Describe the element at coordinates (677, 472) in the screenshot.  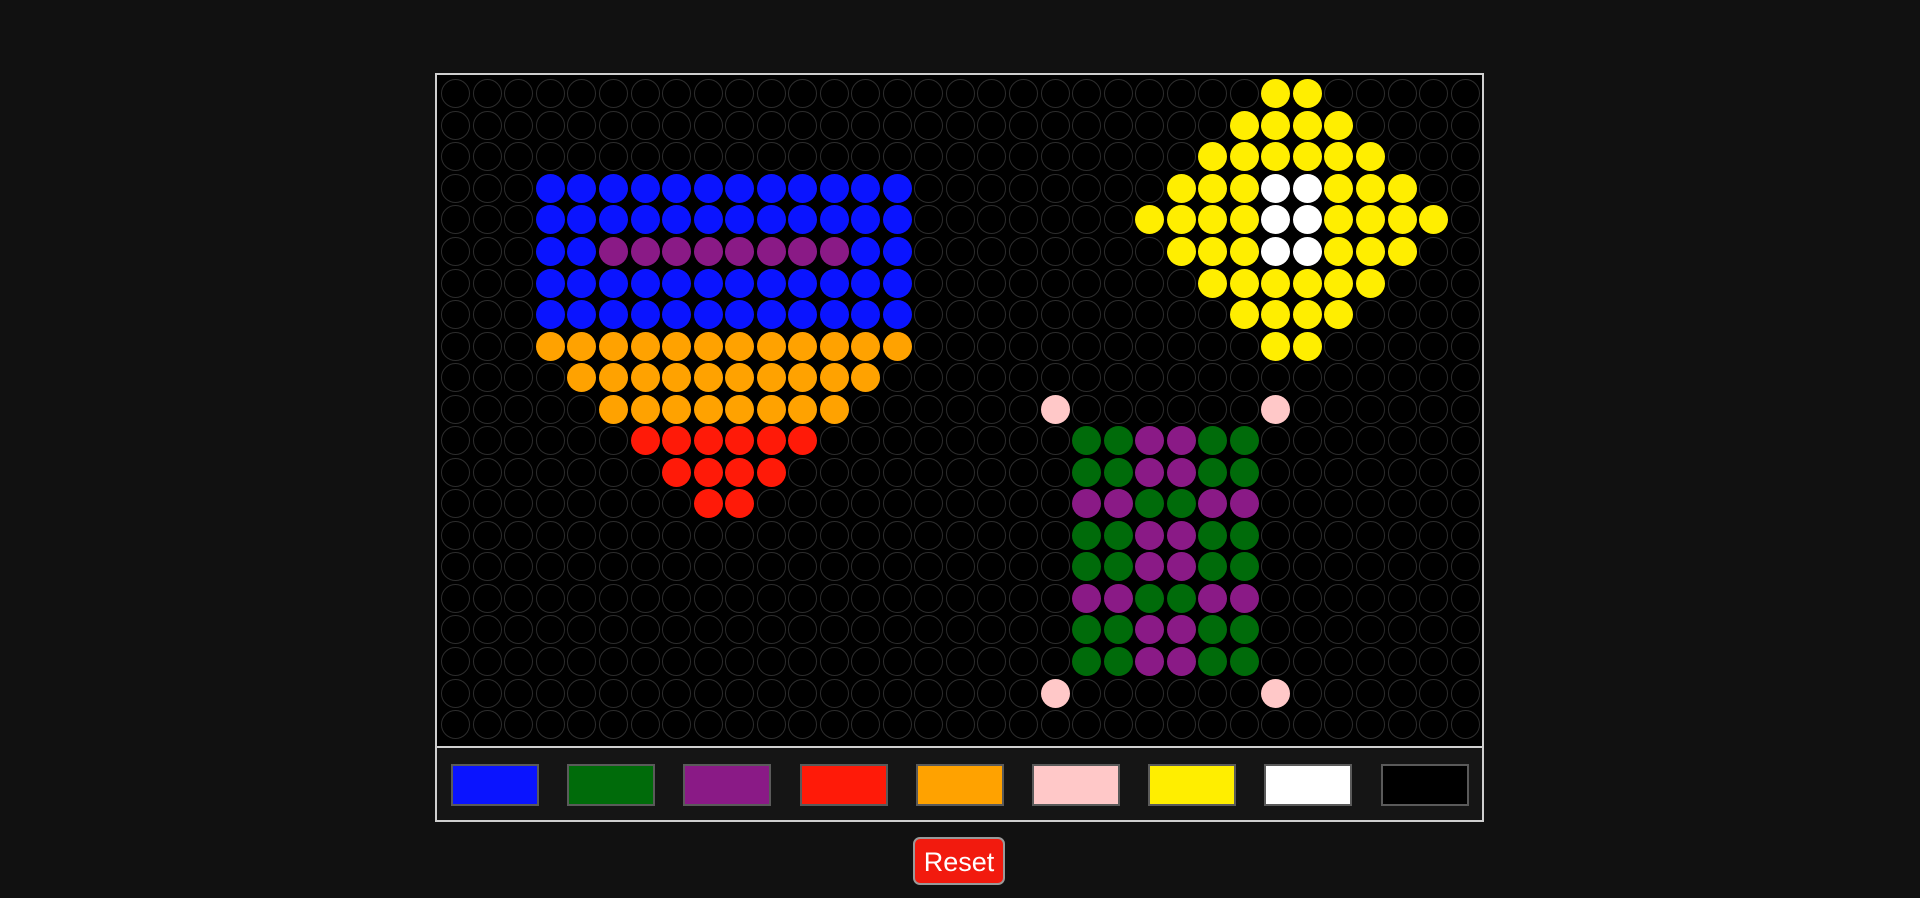
I see `peg-red` at that location.